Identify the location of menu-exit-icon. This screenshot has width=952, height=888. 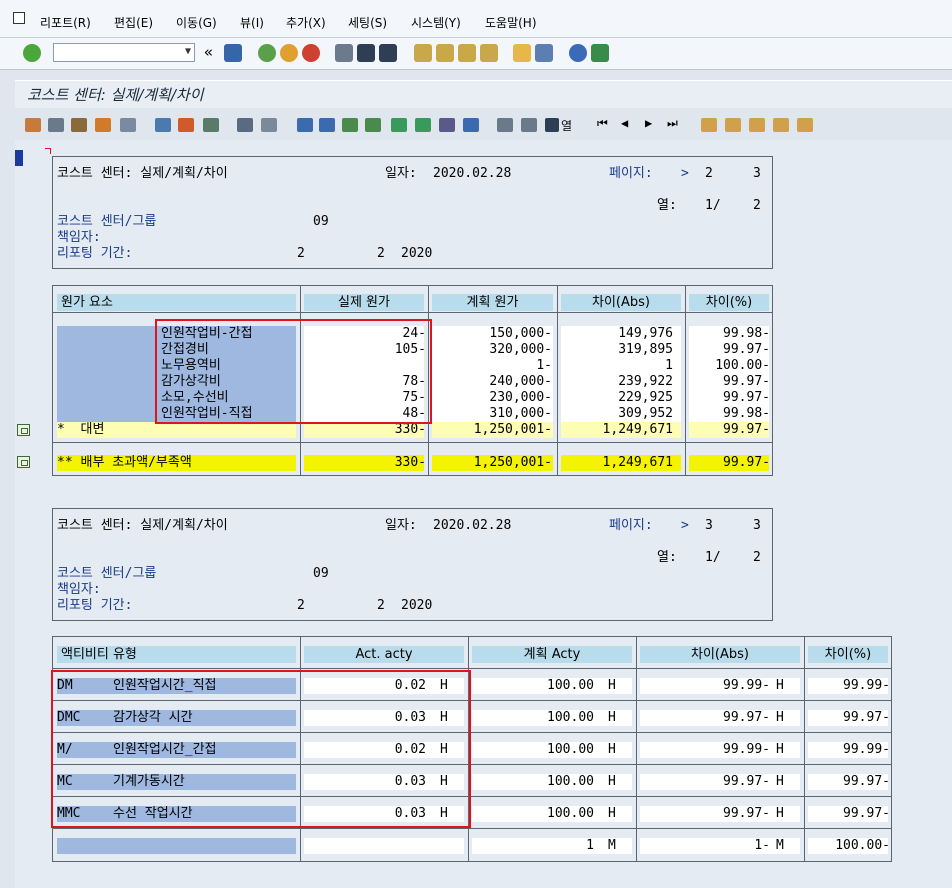
(19, 18).